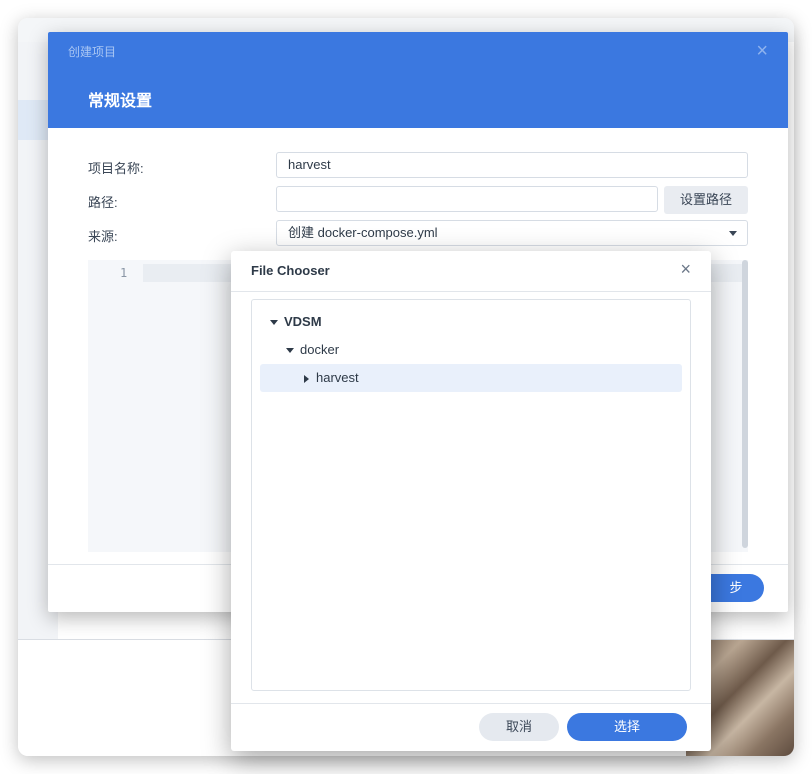 This screenshot has height=774, width=812. I want to click on chevron-down-icon, so click(733, 233).